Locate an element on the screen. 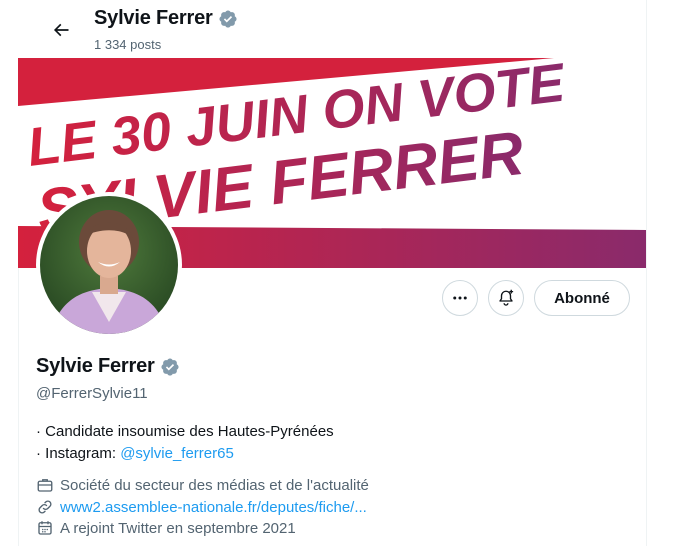 The image size is (673, 546). more-icon is located at coordinates (460, 298).